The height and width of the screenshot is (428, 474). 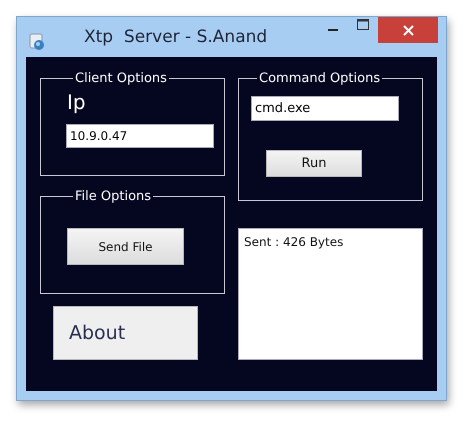 What do you see at coordinates (363, 24) in the screenshot?
I see `maximize-icon` at bounding box center [363, 24].